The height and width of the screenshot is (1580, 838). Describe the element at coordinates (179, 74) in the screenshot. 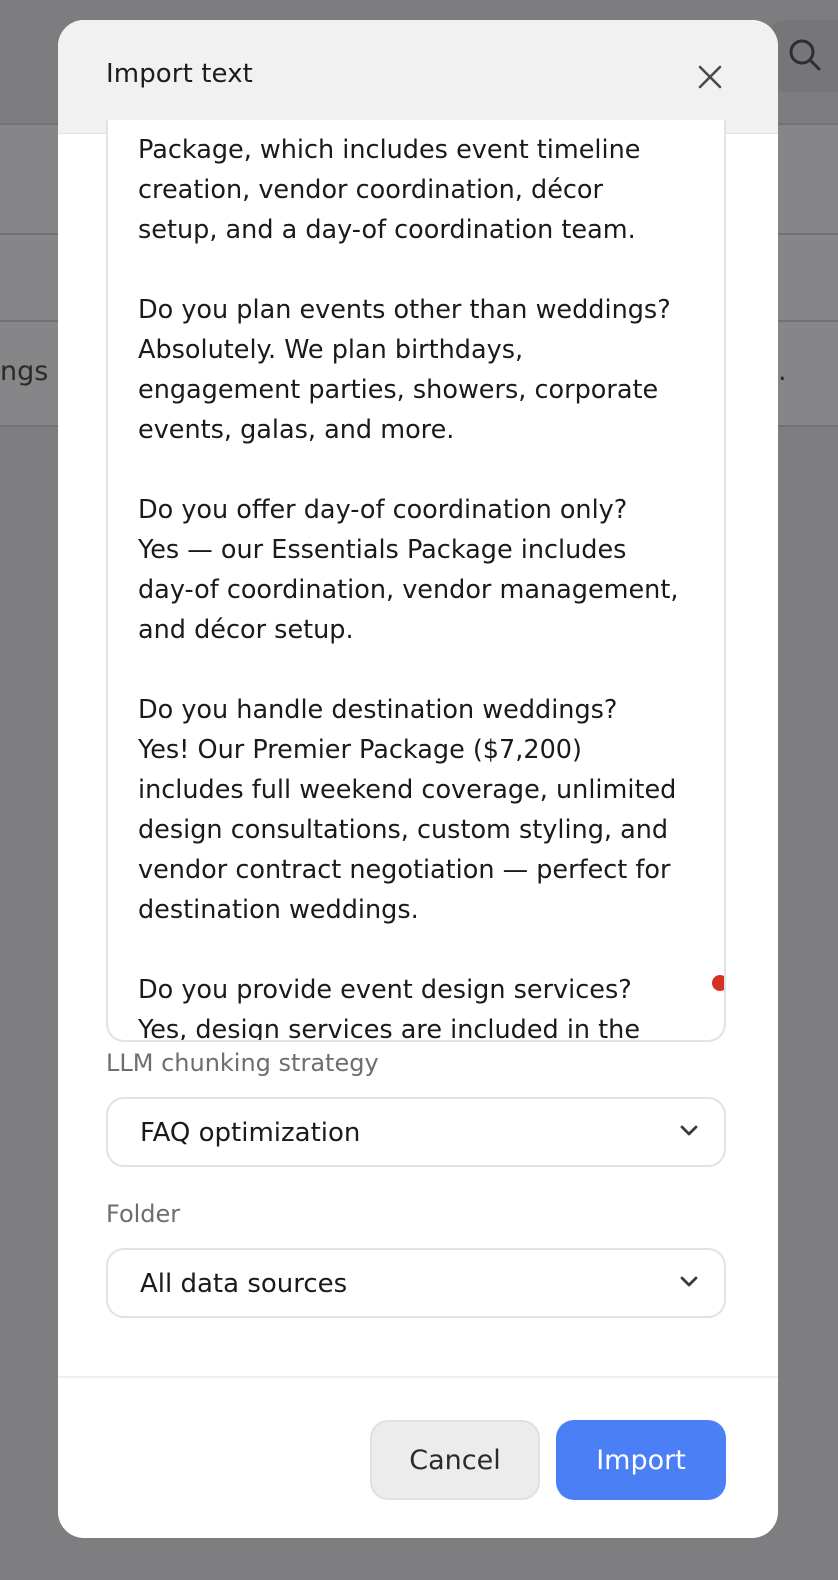

I see `modal-title: Import text` at that location.